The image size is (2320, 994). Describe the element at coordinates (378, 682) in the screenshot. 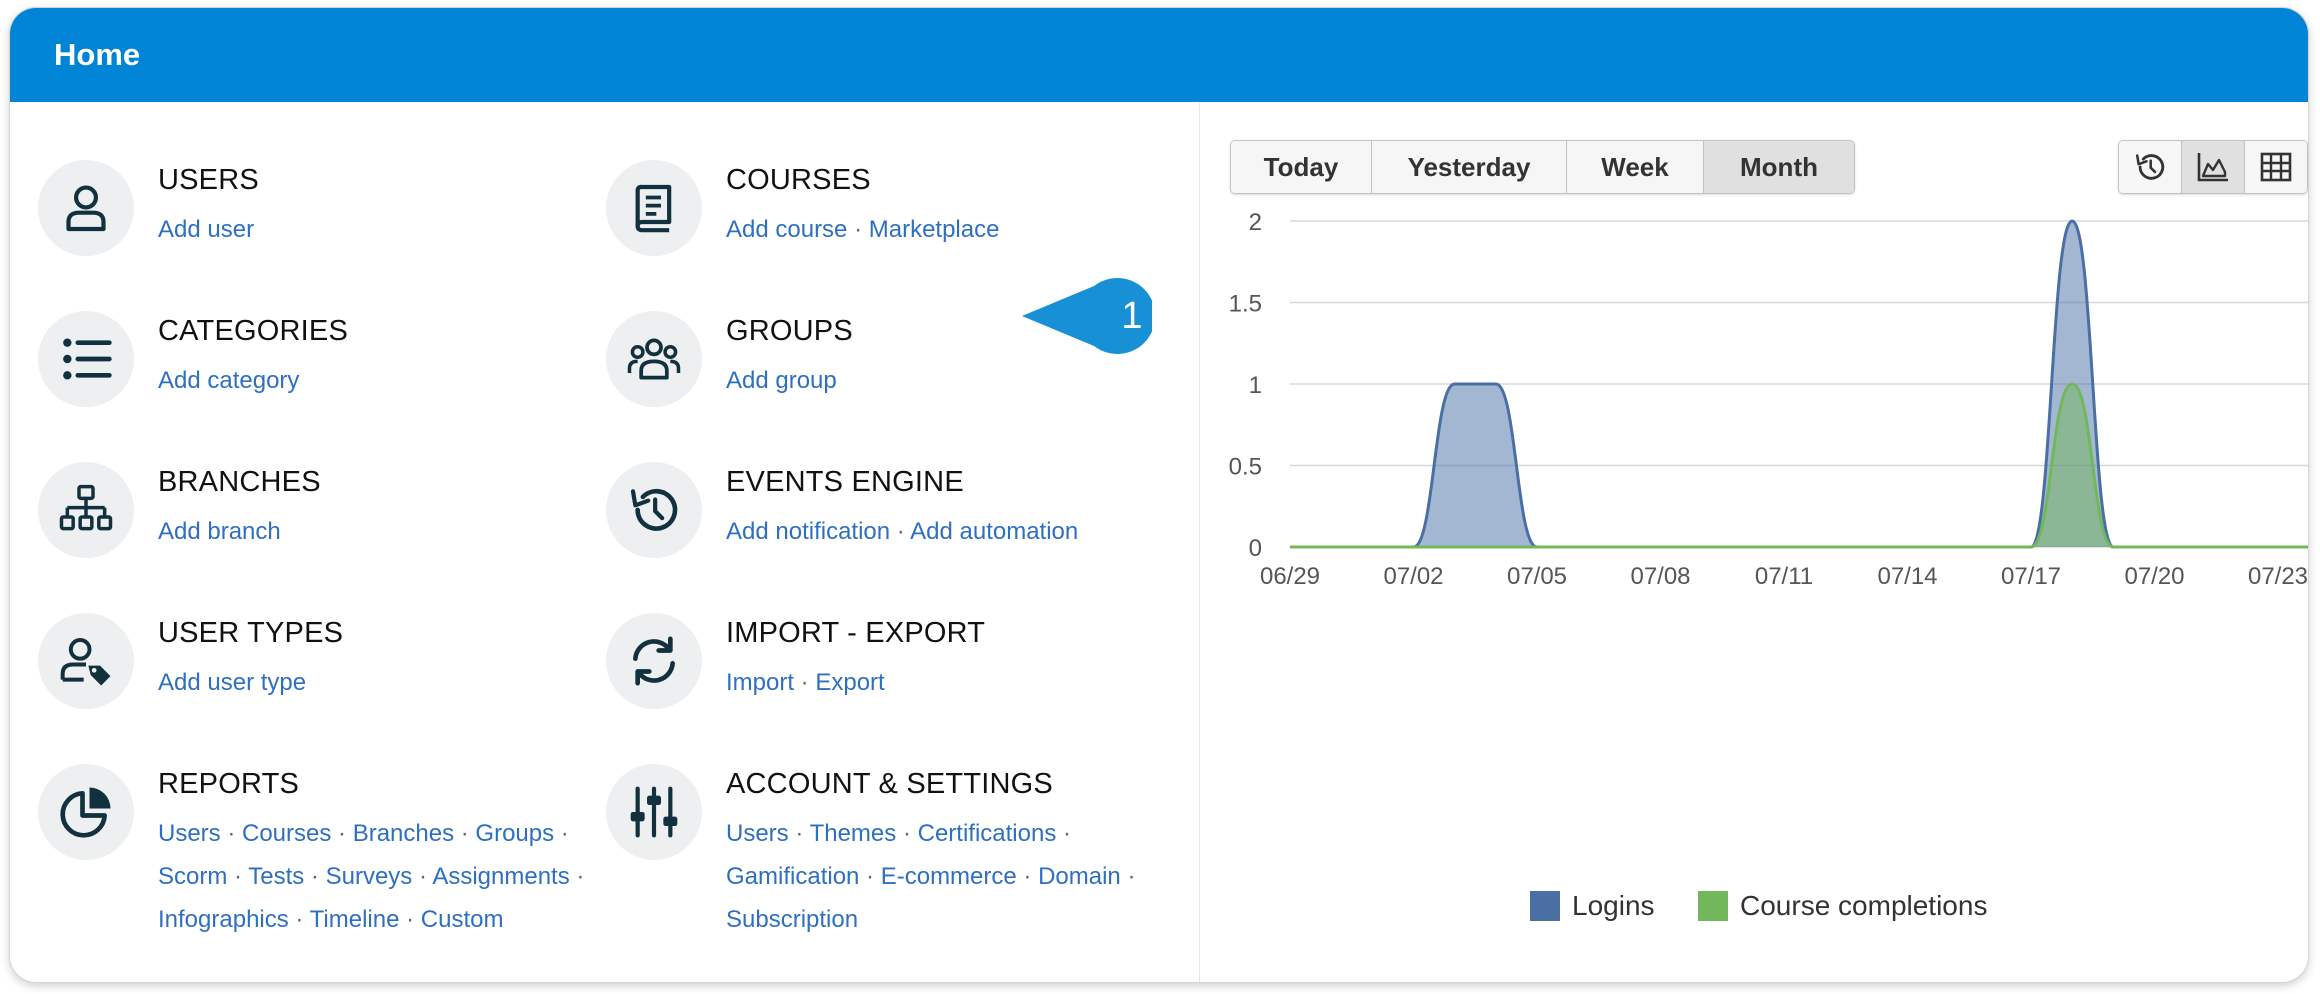

I see `tile-links: Add user type` at that location.